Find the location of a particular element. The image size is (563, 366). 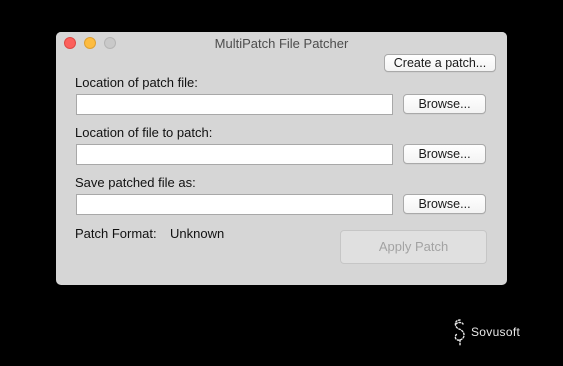

patch-file-label: Location of patch file: is located at coordinates (136, 82).